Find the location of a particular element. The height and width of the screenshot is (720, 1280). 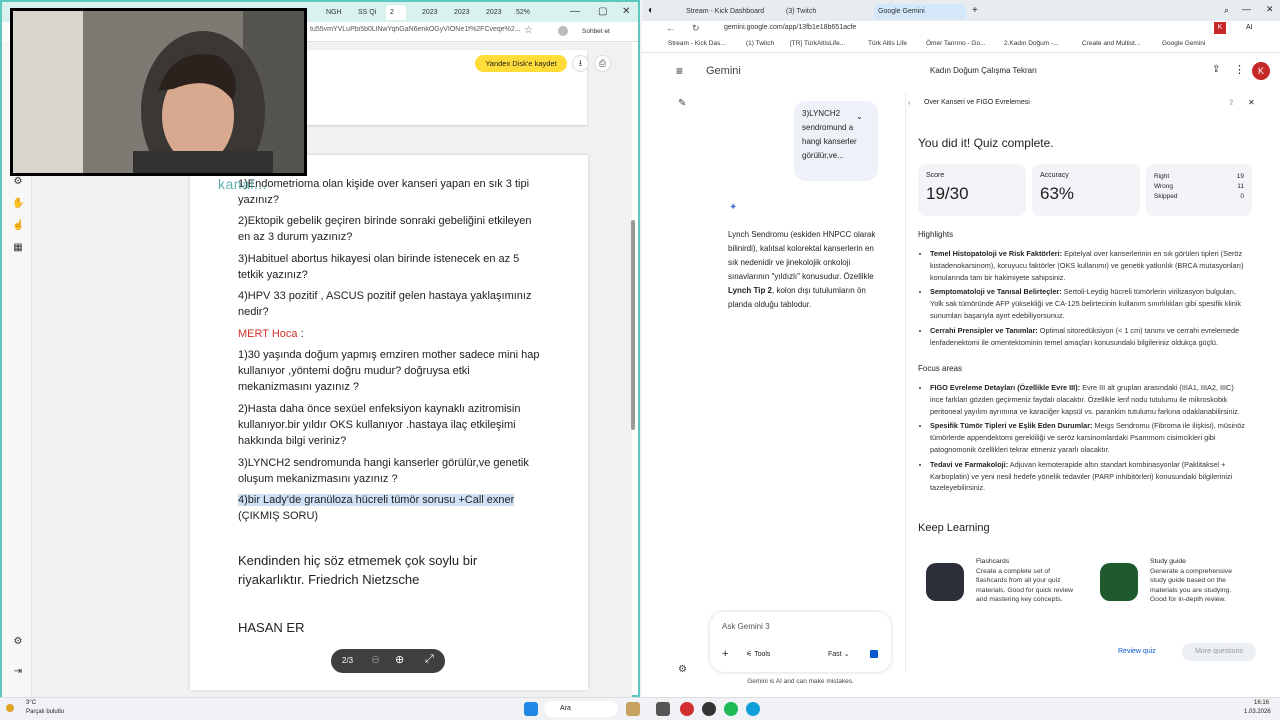

logout-icon: ⇥ is located at coordinates (18, 672).